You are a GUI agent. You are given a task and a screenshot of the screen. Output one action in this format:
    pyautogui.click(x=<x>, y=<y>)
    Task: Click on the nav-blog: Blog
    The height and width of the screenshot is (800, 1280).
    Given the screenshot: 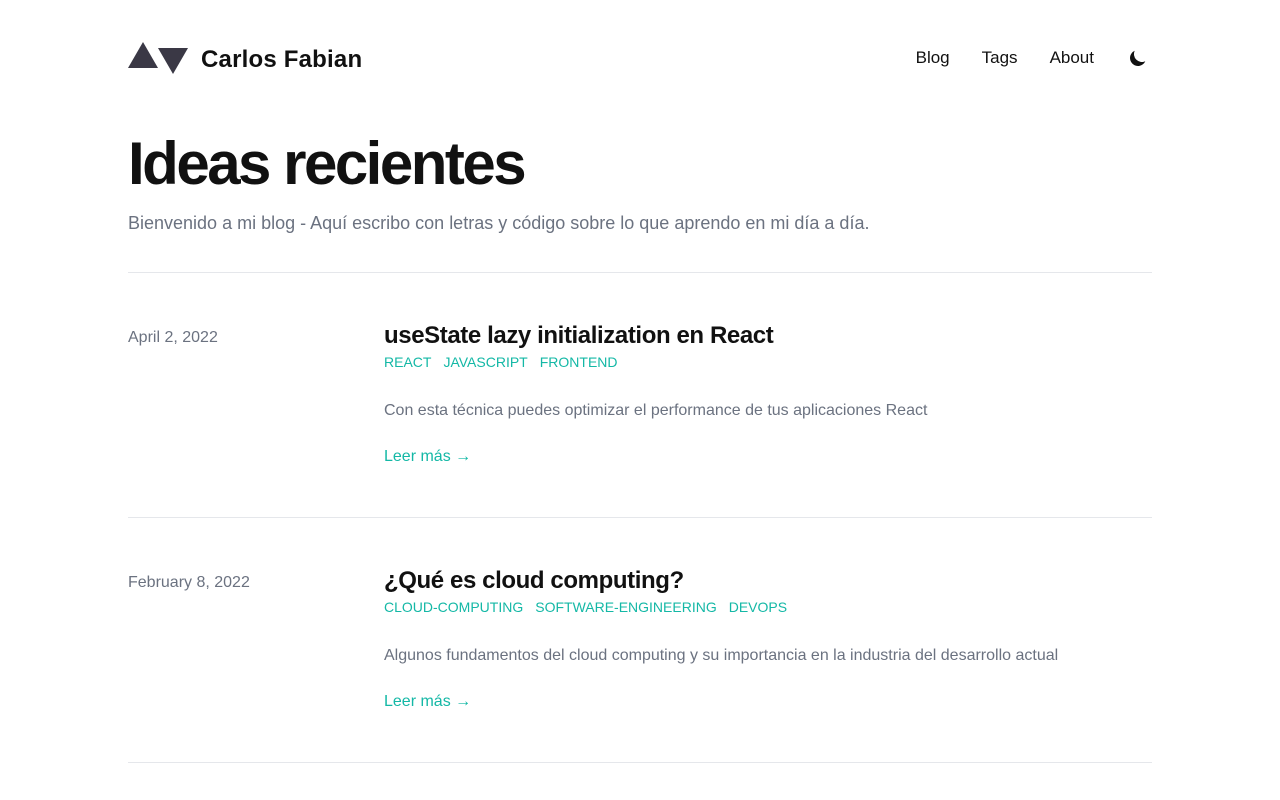 What is the action you would take?
    pyautogui.click(x=933, y=58)
    